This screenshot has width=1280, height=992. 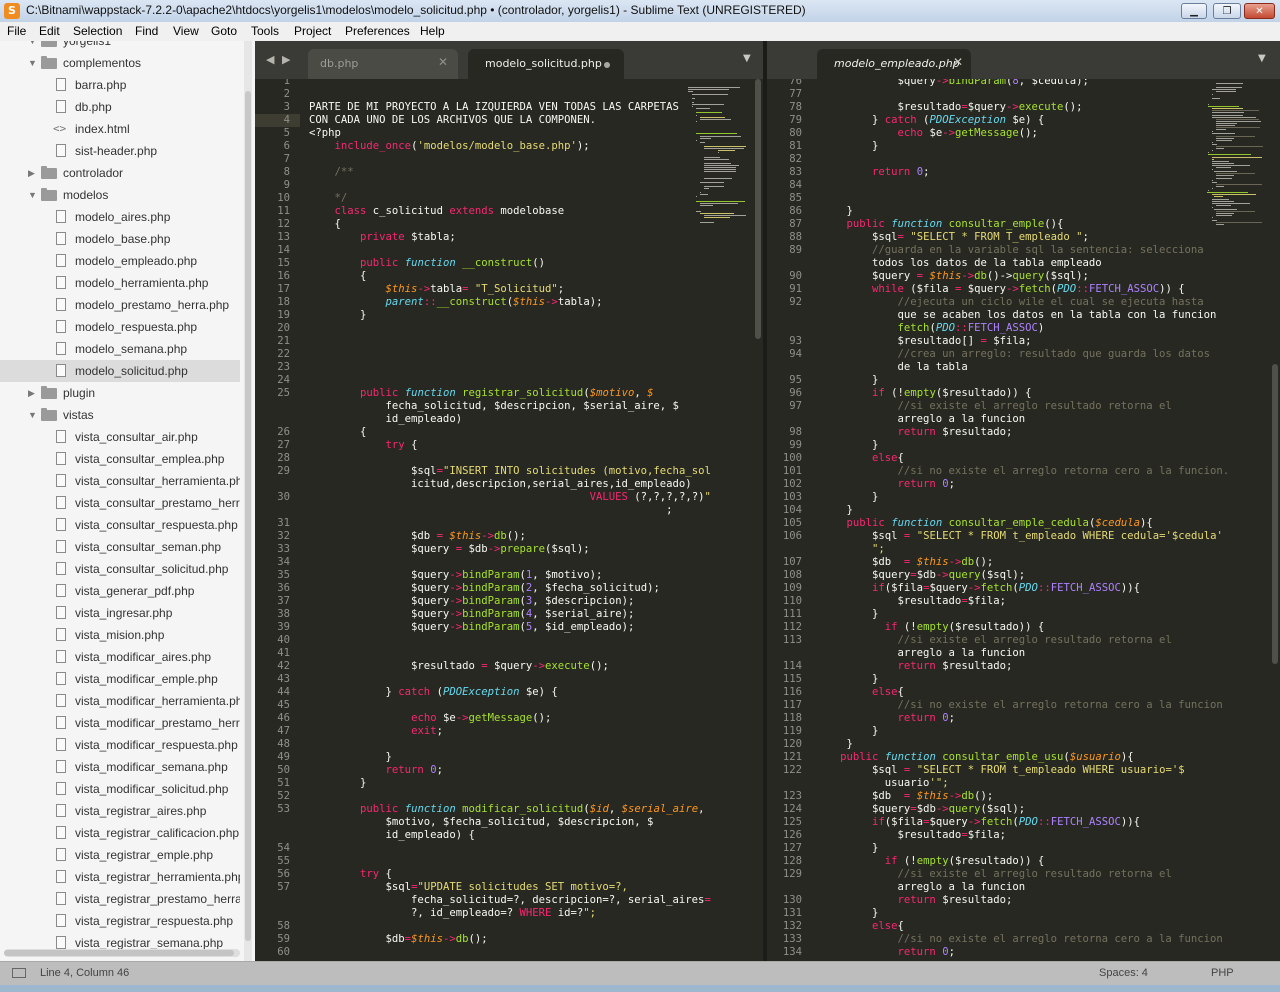 I want to click on menu-selection: Selection, so click(x=97, y=31).